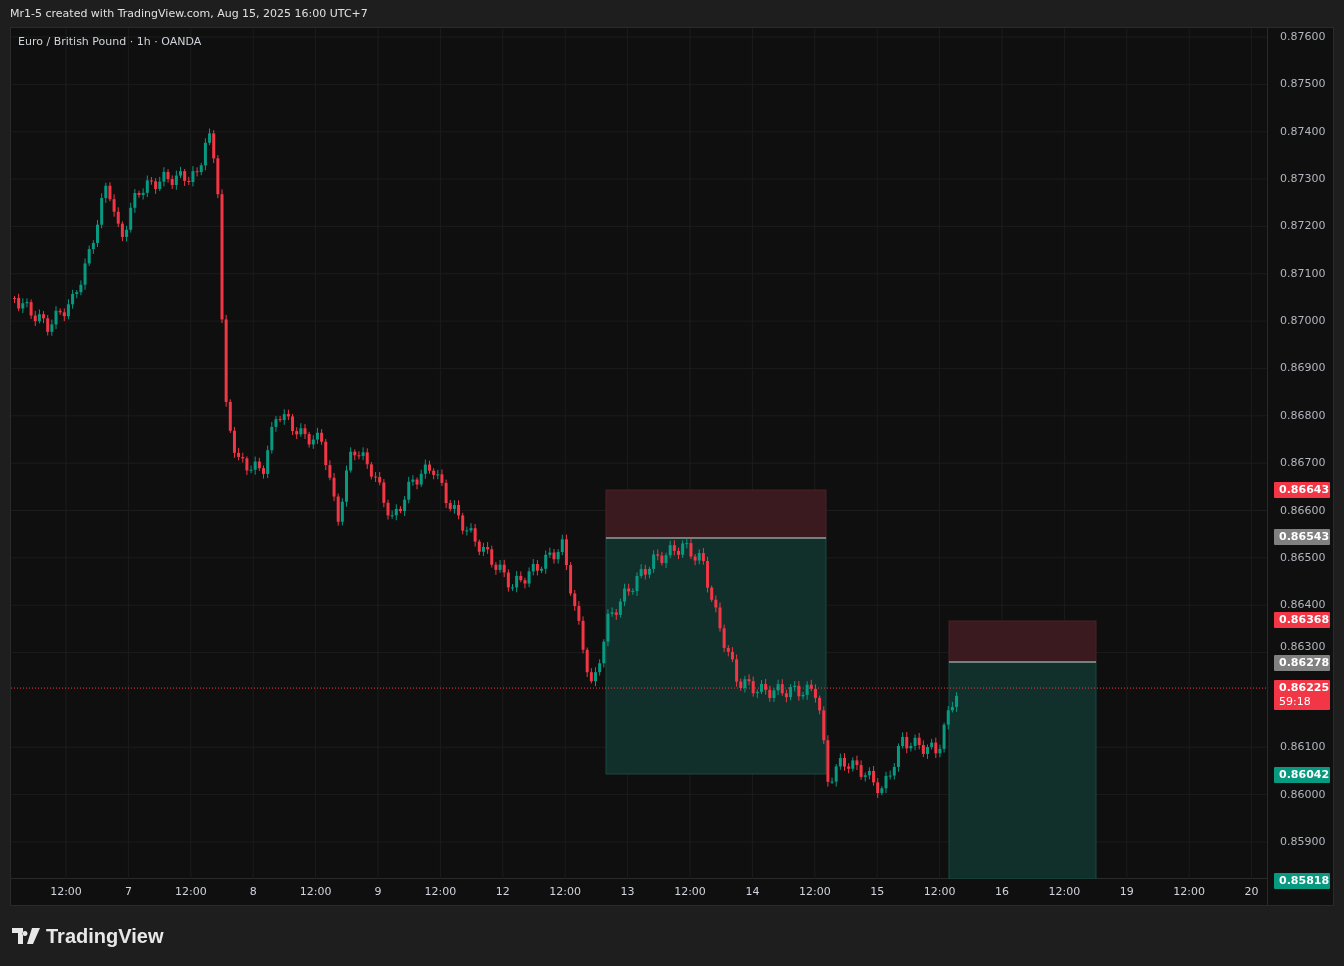 This screenshot has width=1344, height=966. Describe the element at coordinates (502, 891) in the screenshot. I see `time-axis-label: 12` at that location.